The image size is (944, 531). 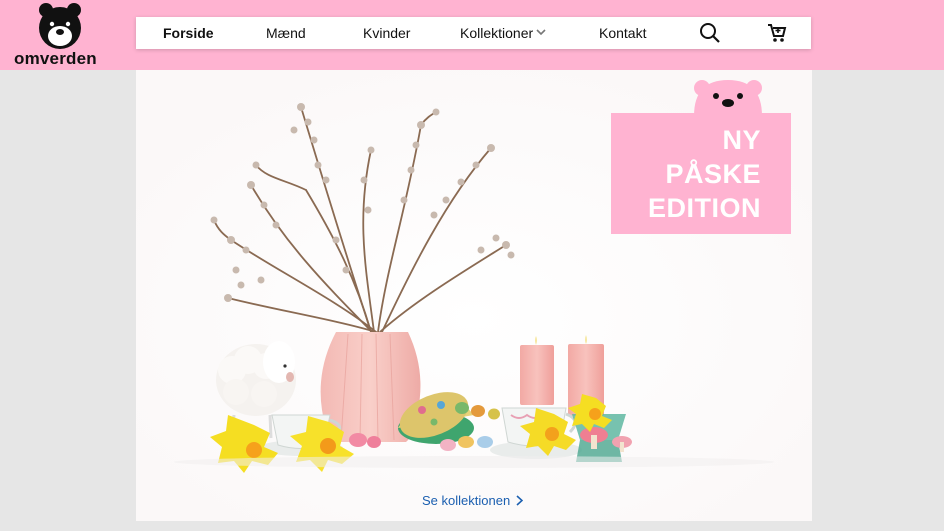 What do you see at coordinates (777, 33) in the screenshot?
I see `cart-icon` at bounding box center [777, 33].